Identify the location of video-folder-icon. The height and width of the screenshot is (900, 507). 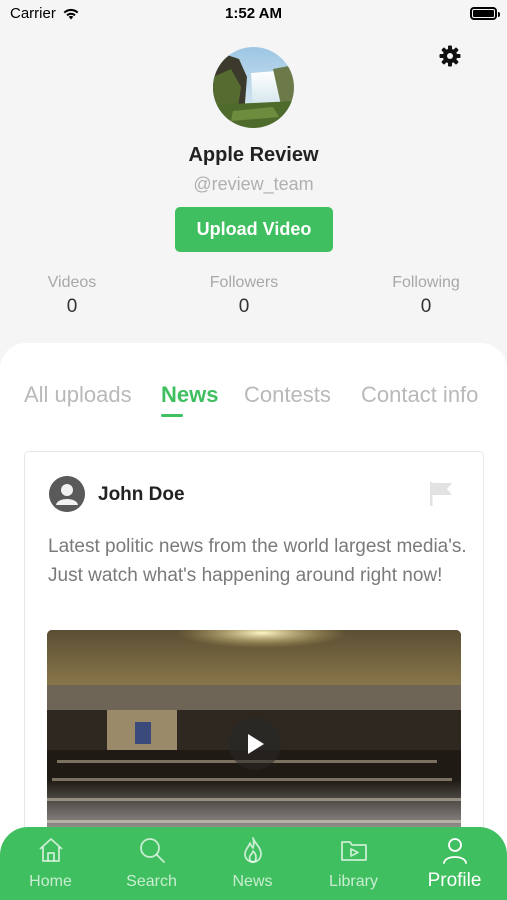
(354, 851).